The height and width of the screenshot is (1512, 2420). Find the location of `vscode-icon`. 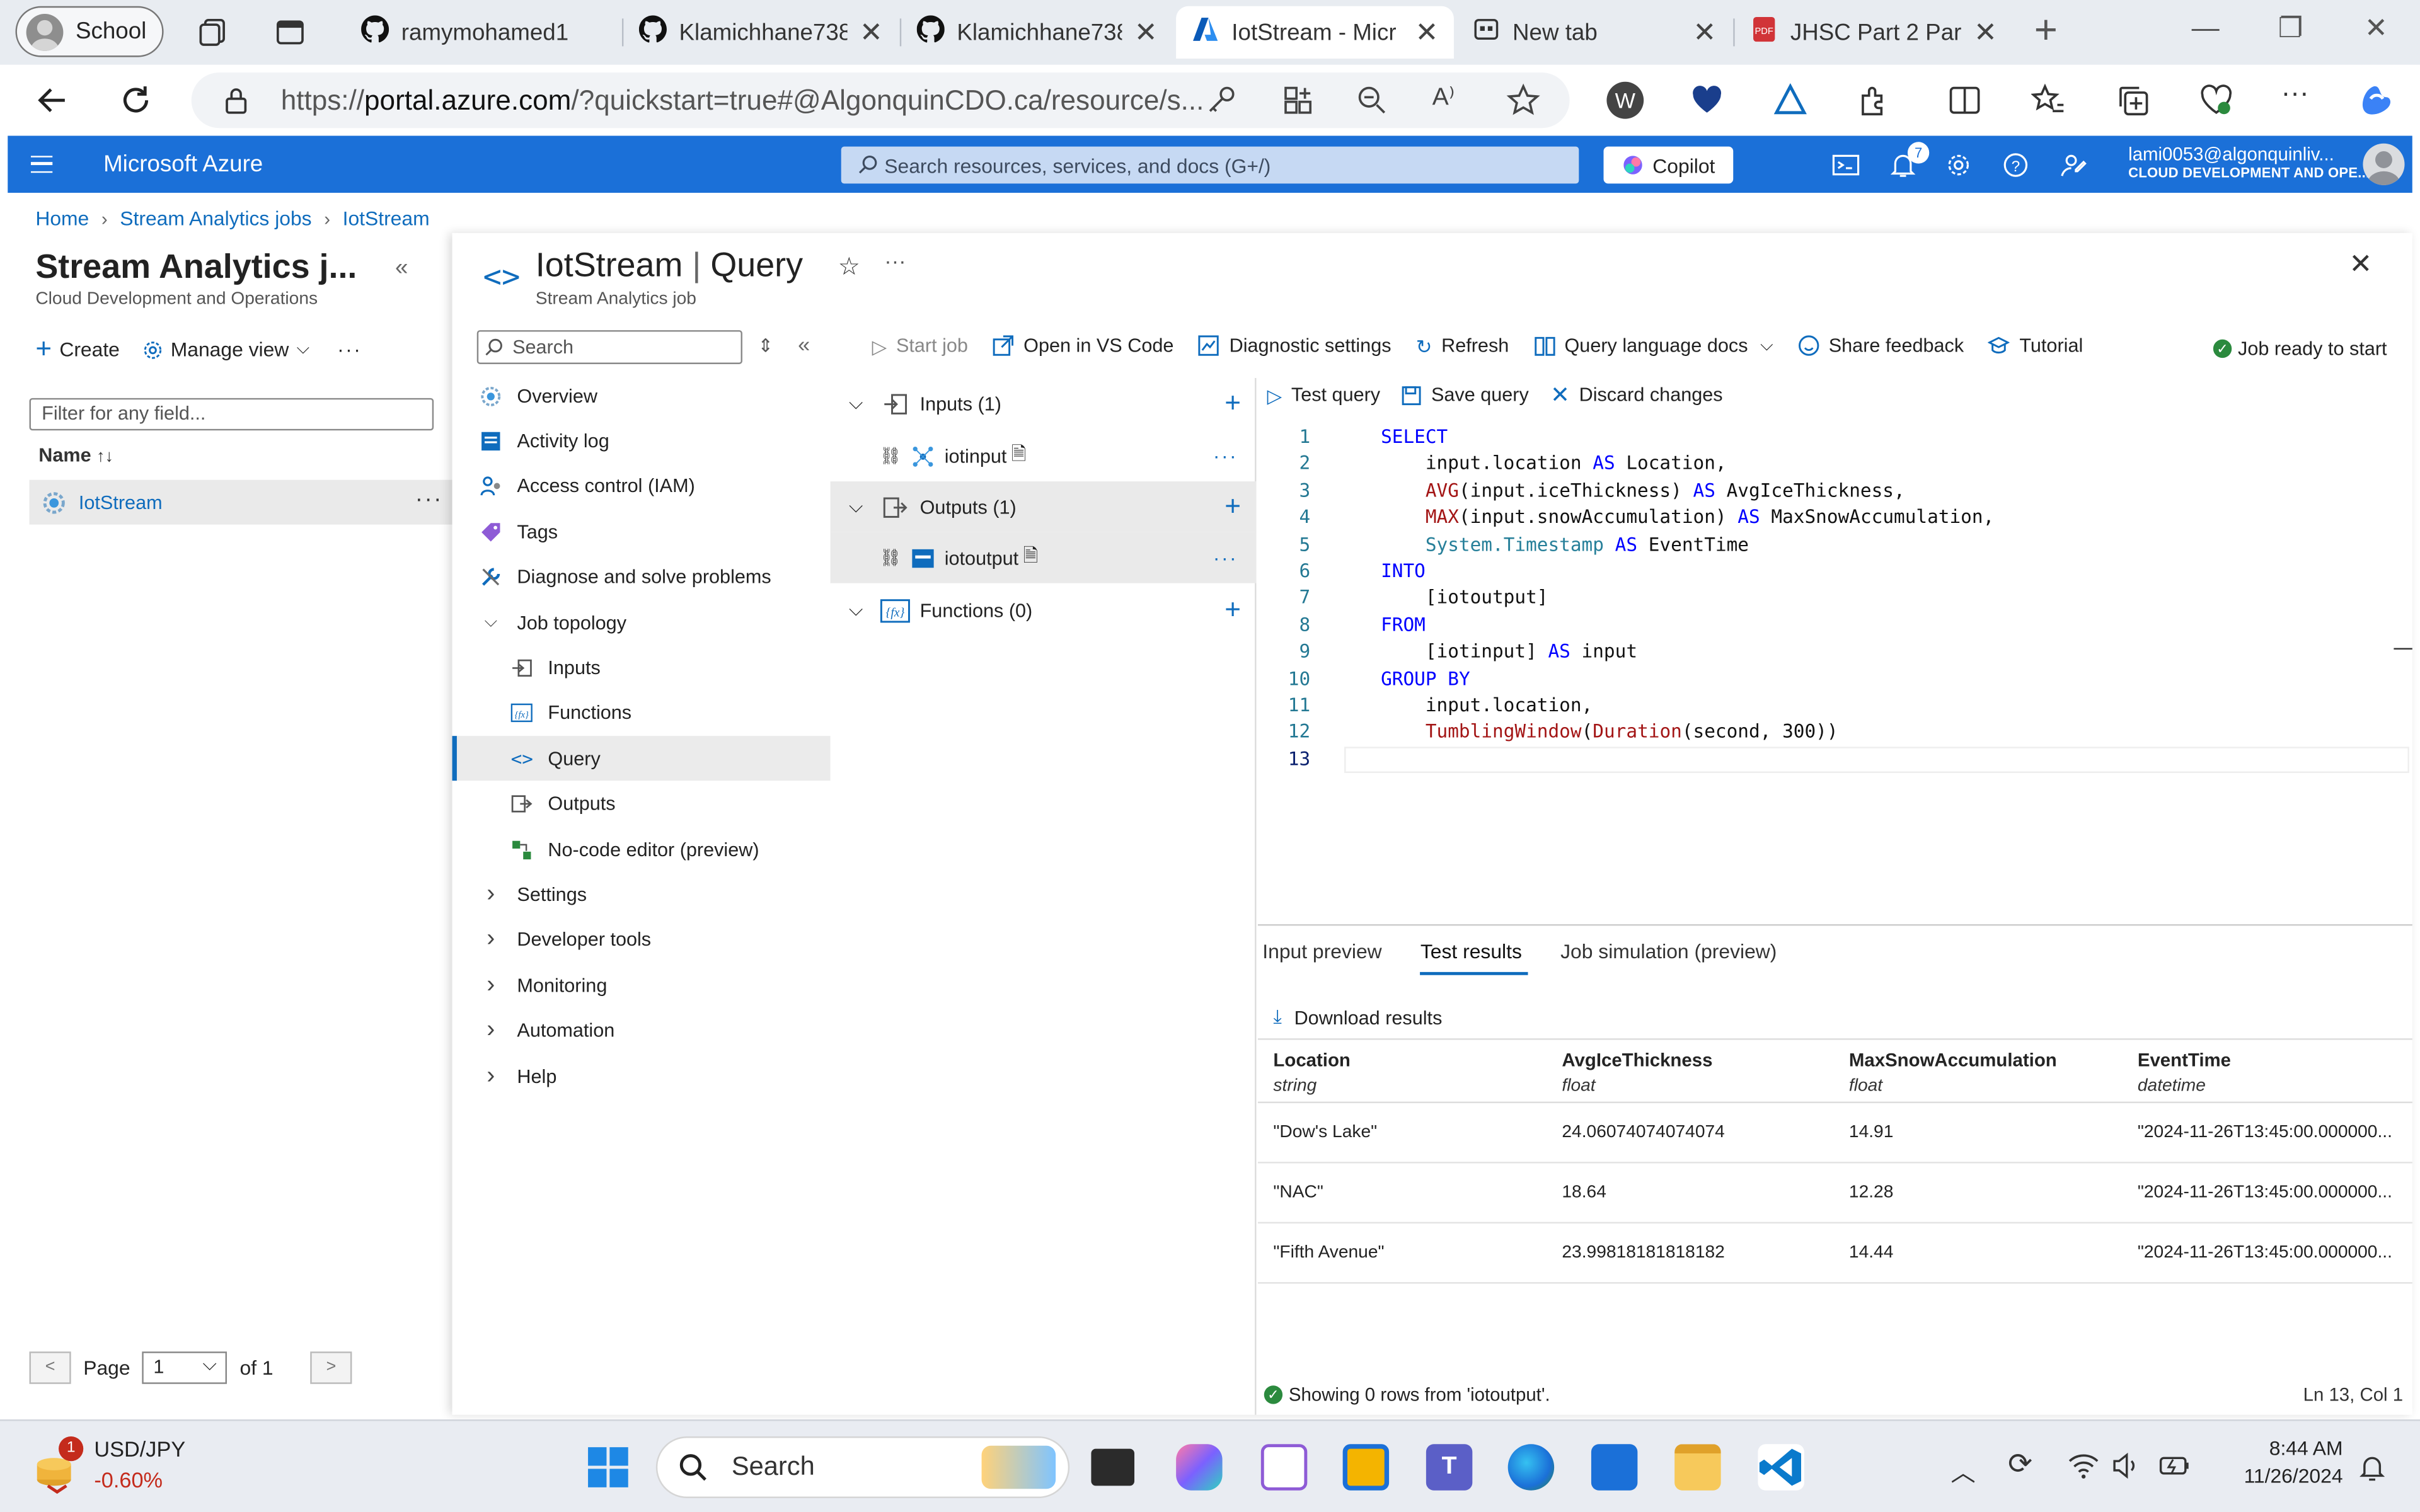

vscode-icon is located at coordinates (1781, 1467).